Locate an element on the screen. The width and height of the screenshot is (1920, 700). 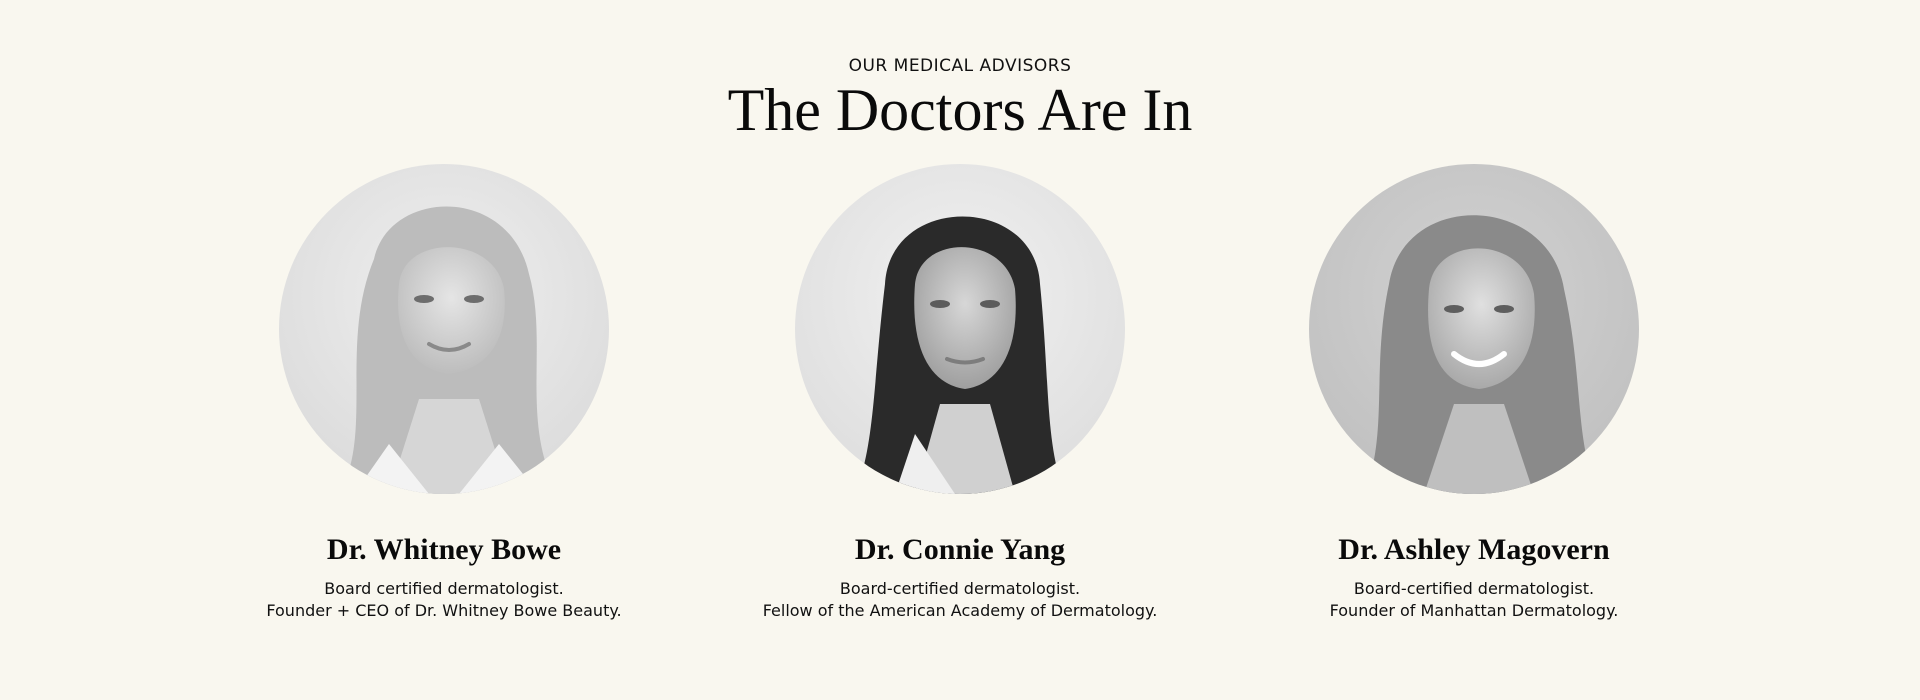
section-eyebrow: OUR MEDICAL ADVISORS is located at coordinates (960, 66).